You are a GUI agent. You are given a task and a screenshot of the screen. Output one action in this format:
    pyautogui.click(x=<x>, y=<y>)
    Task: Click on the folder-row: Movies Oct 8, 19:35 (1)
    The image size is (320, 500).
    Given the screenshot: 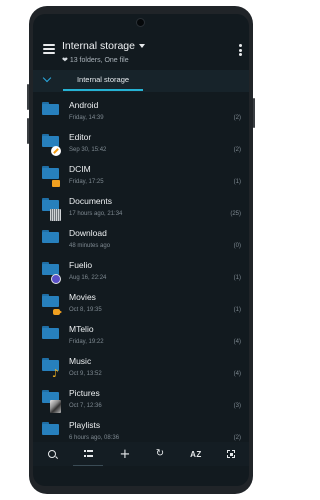 What is the action you would take?
    pyautogui.click(x=141, y=304)
    